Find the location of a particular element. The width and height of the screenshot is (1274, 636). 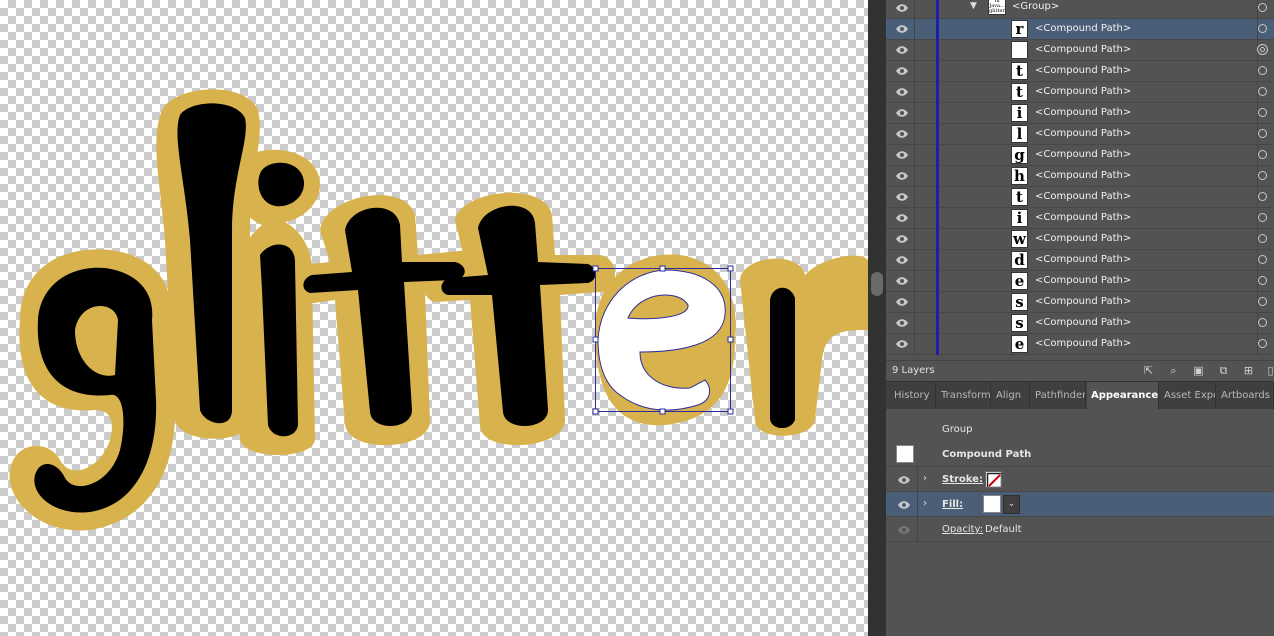

tab-history: History is located at coordinates (913, 396).